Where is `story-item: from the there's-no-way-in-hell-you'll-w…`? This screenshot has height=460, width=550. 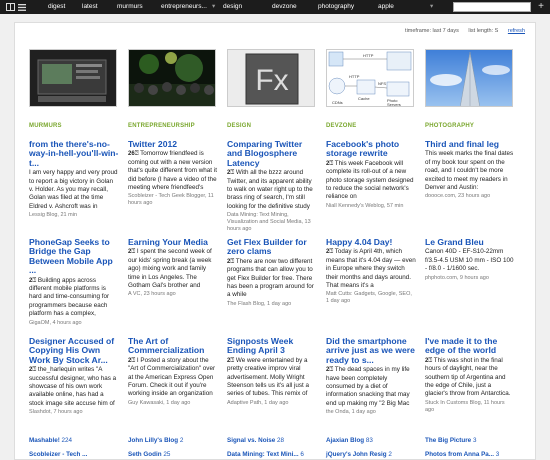 story-item: from the there's-no-way-in-hell-you'll-w… is located at coordinates (74, 179).